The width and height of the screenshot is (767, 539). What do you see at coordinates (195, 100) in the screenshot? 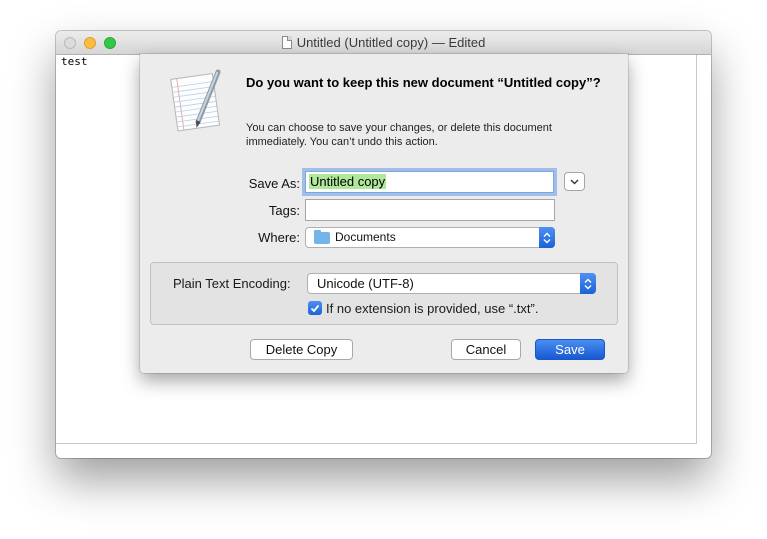
I see `textedit-app-icon` at bounding box center [195, 100].